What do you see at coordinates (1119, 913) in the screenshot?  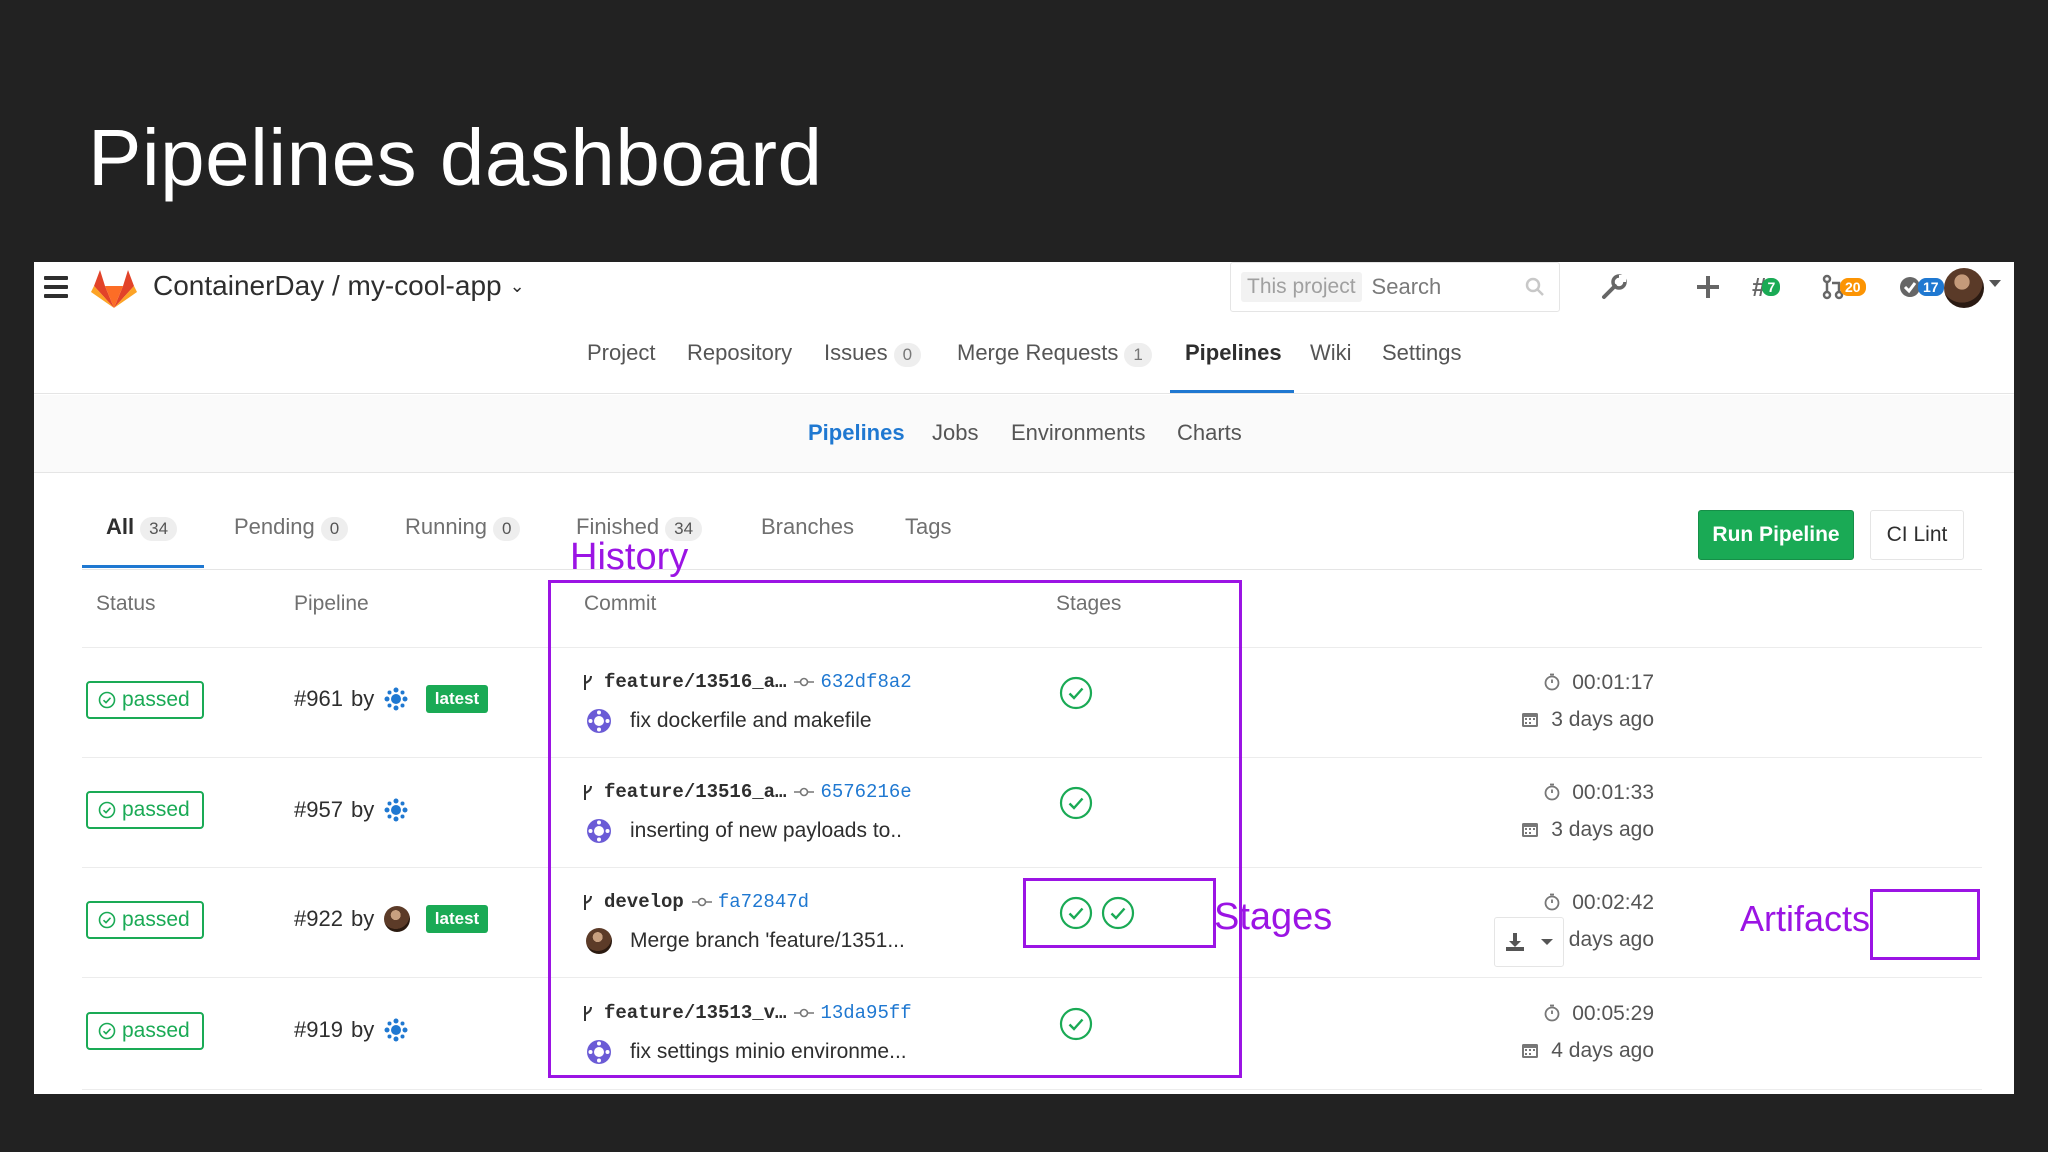 I see `stages-annotation-box` at bounding box center [1119, 913].